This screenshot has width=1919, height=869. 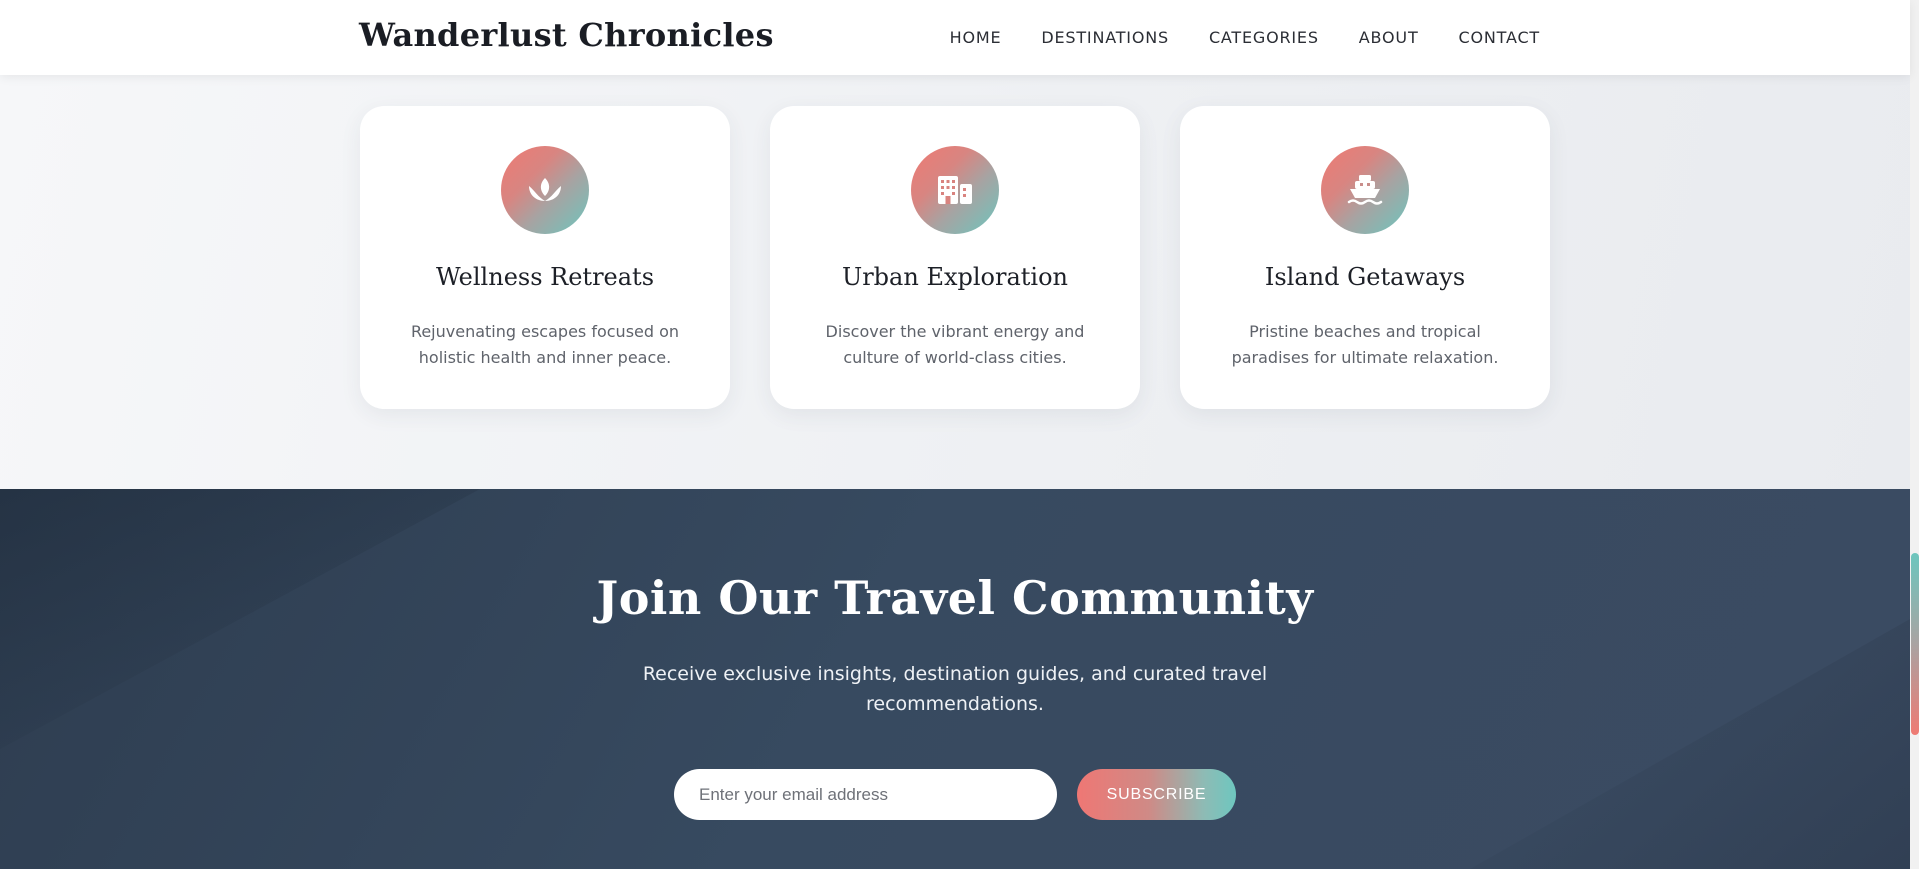 I want to click on card-title: Wellness Retreats, so click(x=545, y=277).